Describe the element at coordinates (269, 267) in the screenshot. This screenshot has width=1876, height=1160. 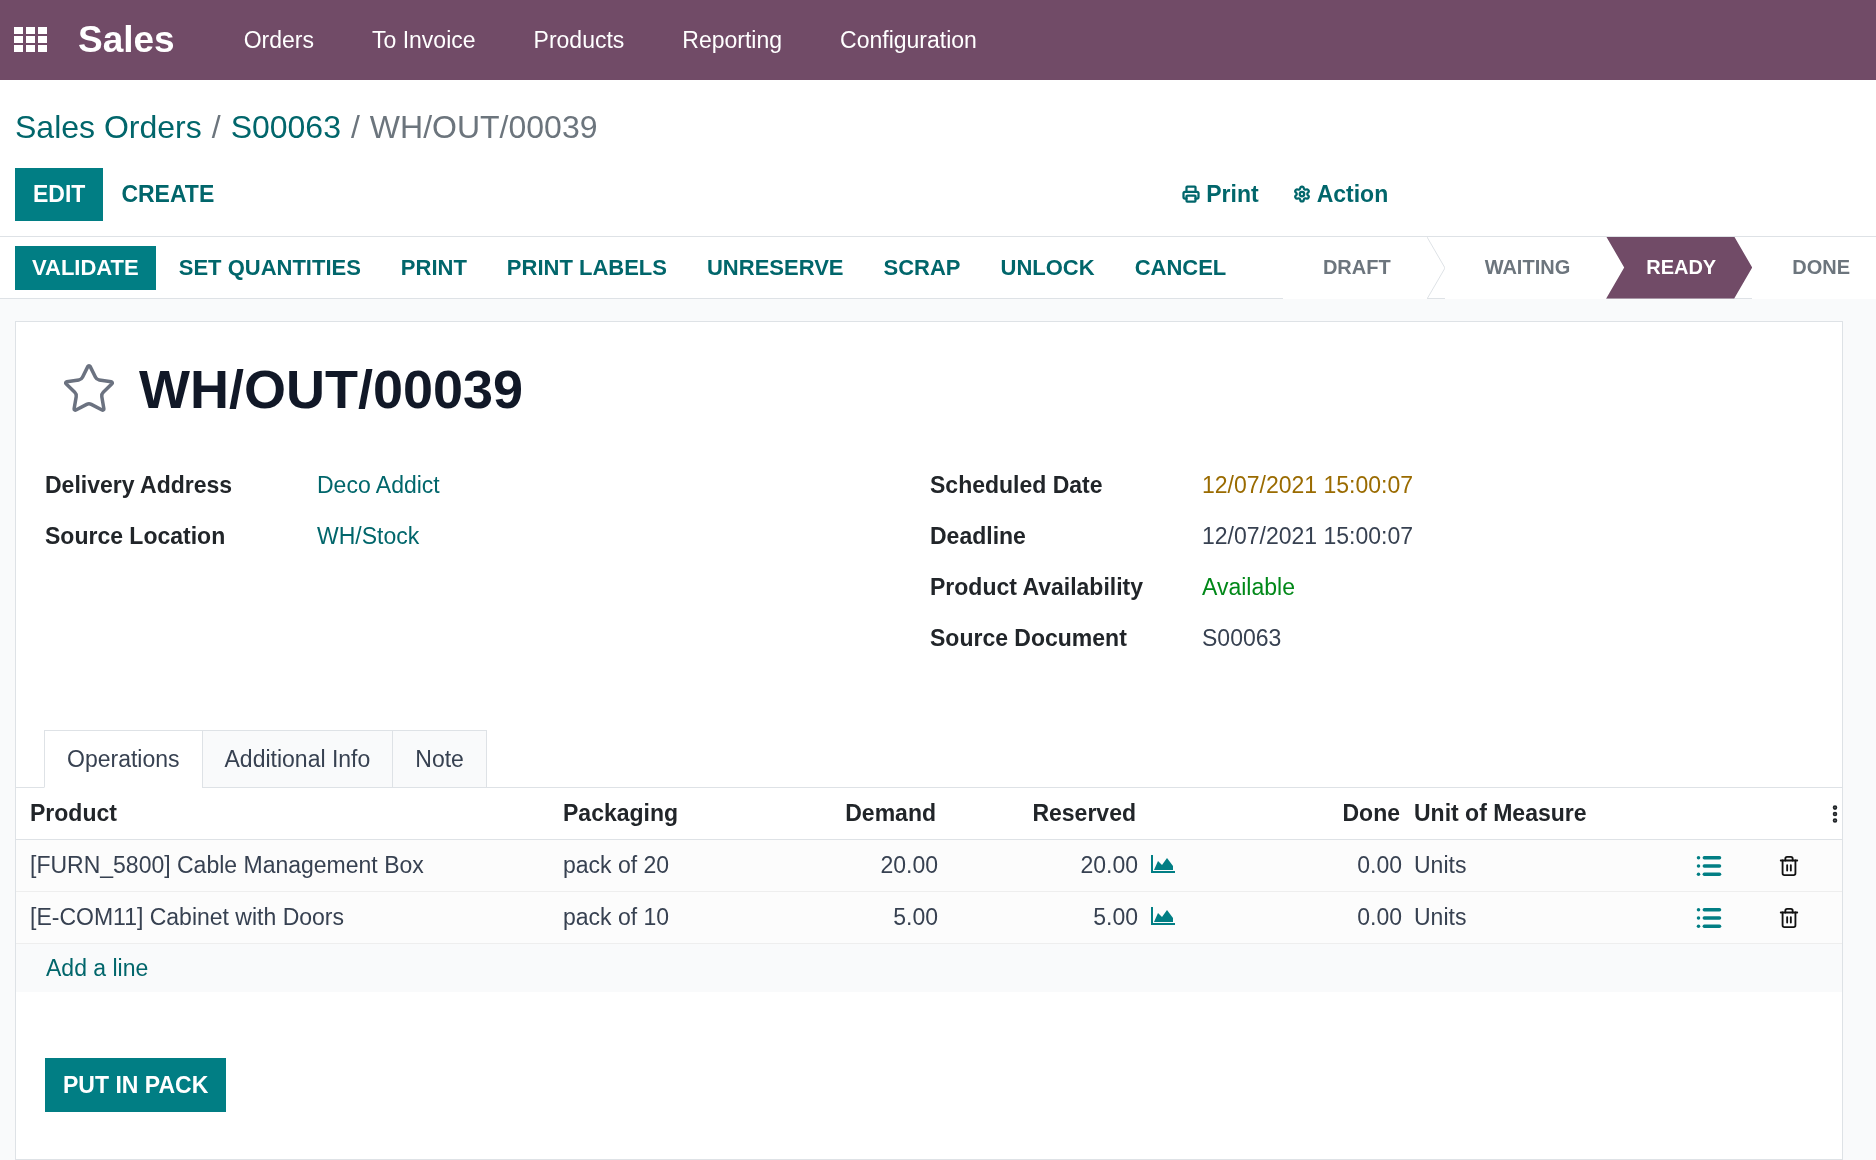
I see `link-button: SET QUANTITIES` at that location.